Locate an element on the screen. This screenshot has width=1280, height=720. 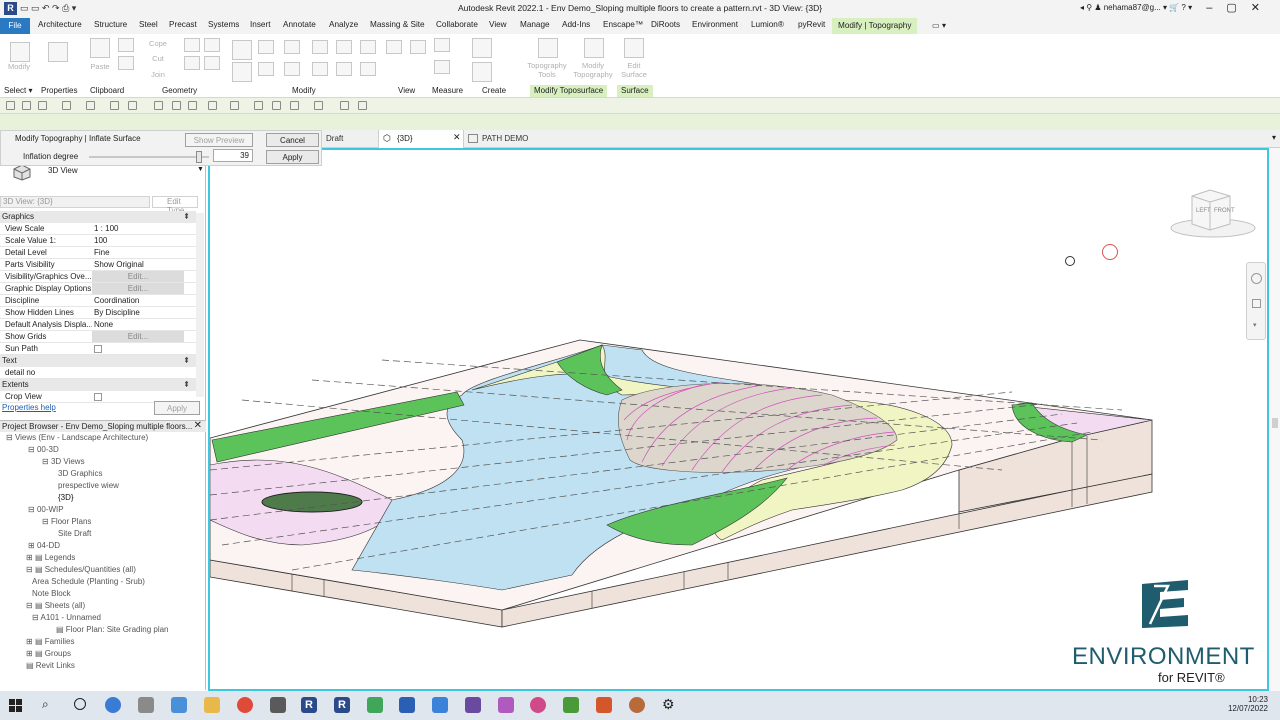
section-graphics: Graphics ⇞ is located at coordinates (98, 217).